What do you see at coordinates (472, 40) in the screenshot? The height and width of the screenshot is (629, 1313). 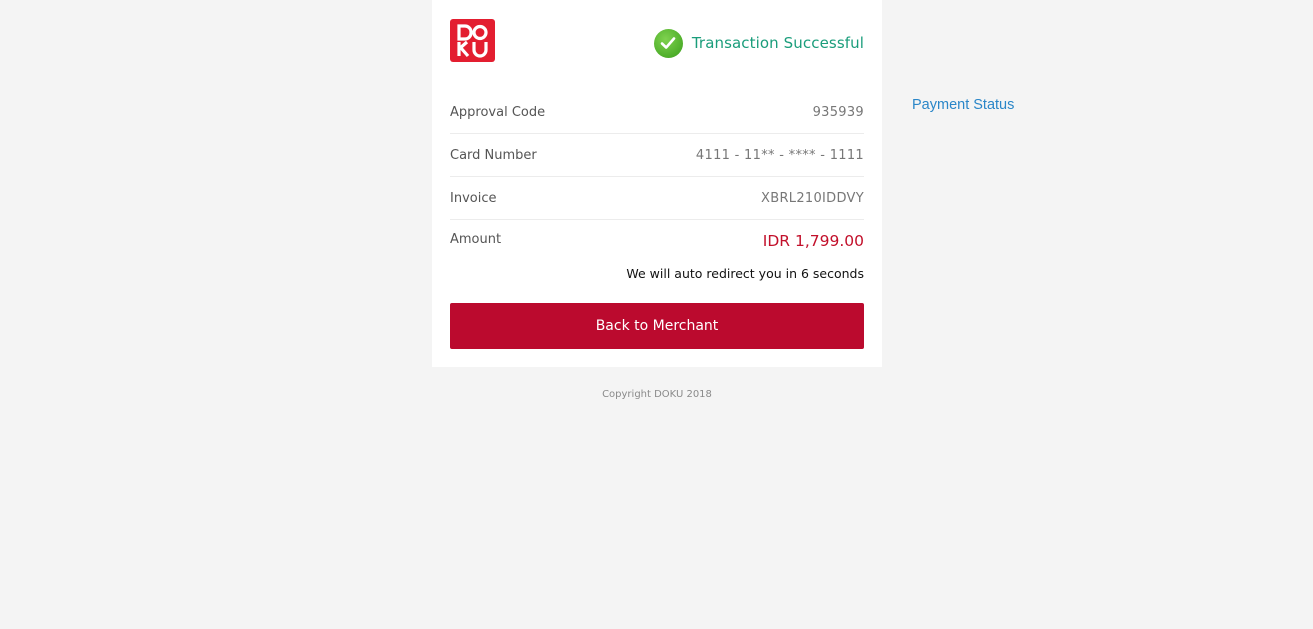 I see `doku-logo` at bounding box center [472, 40].